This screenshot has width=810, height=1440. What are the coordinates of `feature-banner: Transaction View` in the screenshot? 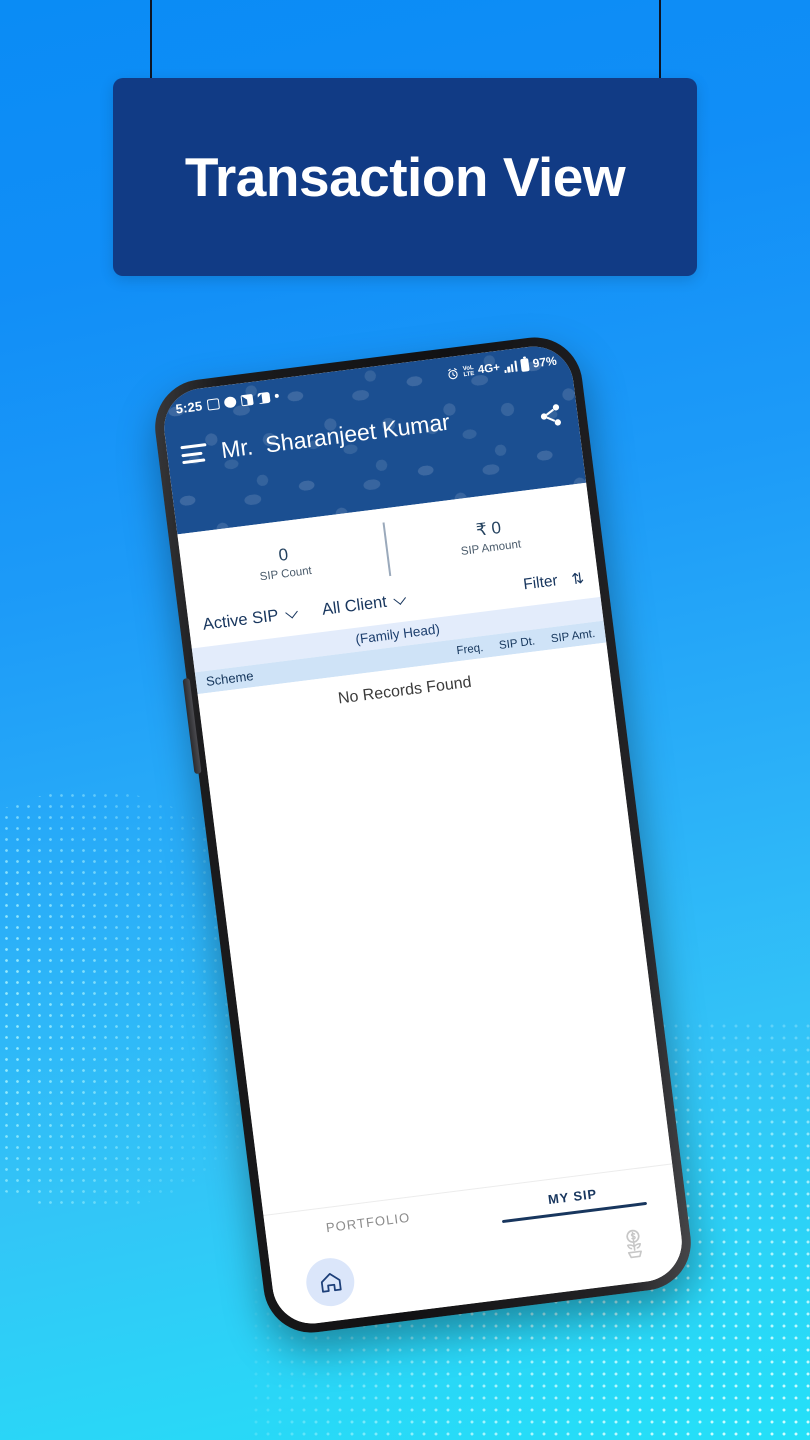 It's located at (405, 177).